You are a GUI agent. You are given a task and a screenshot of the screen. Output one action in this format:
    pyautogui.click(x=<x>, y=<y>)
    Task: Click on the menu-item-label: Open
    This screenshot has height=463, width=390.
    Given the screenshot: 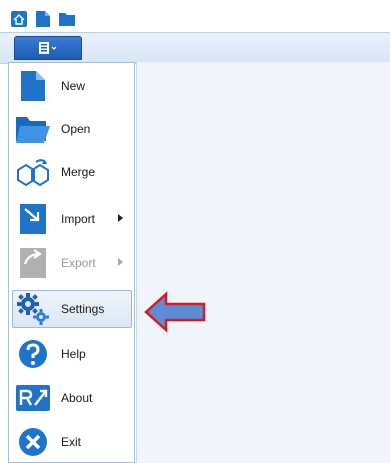 What is the action you would take?
    pyautogui.click(x=76, y=129)
    